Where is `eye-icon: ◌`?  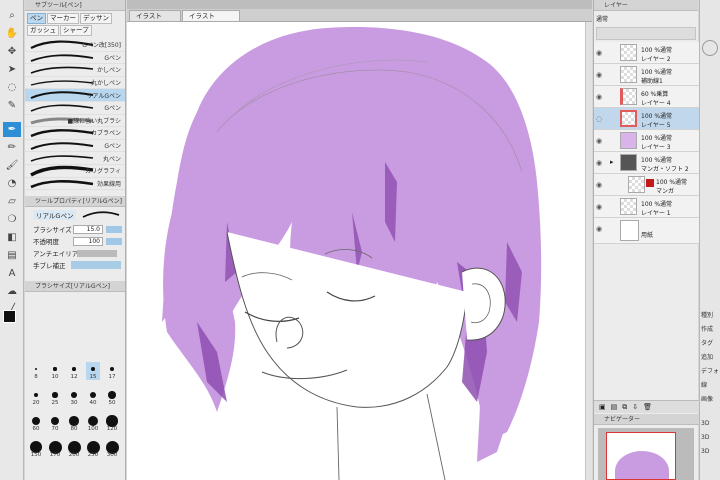
eye-icon: ◌ is located at coordinates (599, 119).